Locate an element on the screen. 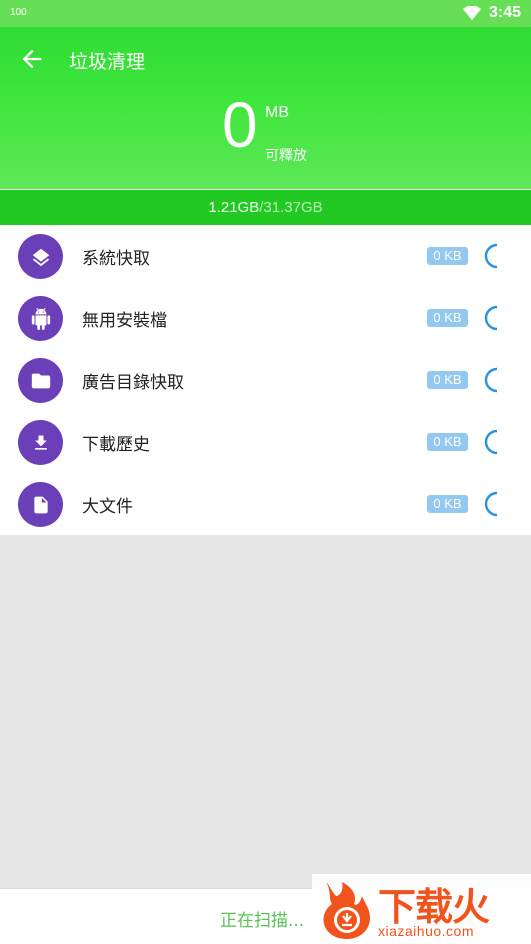  list-item-label: 無用安裝檔 is located at coordinates (124, 321).